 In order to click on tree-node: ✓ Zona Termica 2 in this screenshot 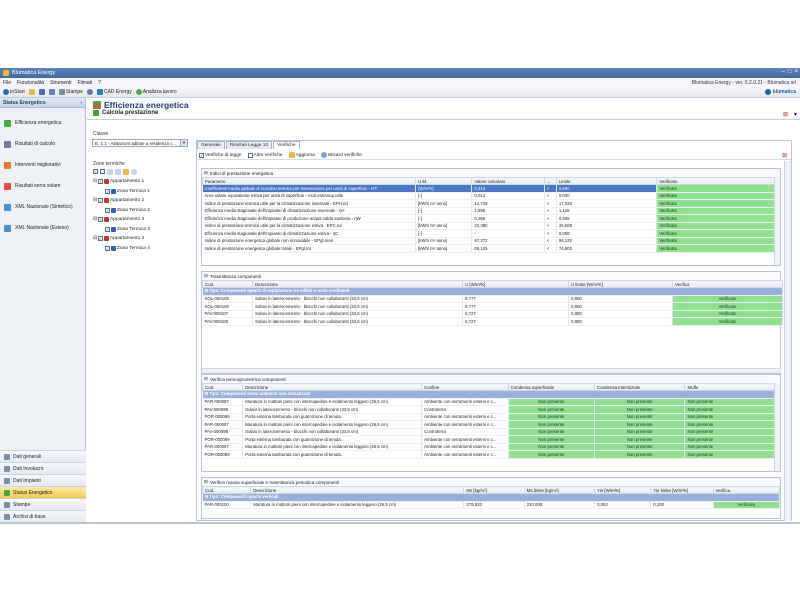, I will do `click(141, 211)`.